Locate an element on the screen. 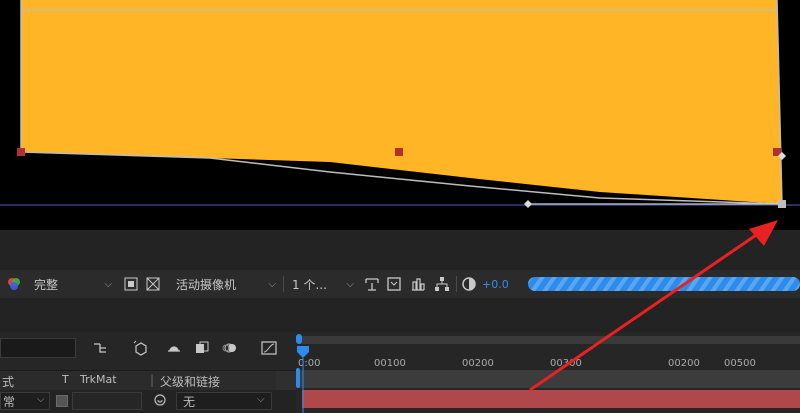 The height and width of the screenshot is (413, 800). timeline-icon is located at coordinates (418, 284).